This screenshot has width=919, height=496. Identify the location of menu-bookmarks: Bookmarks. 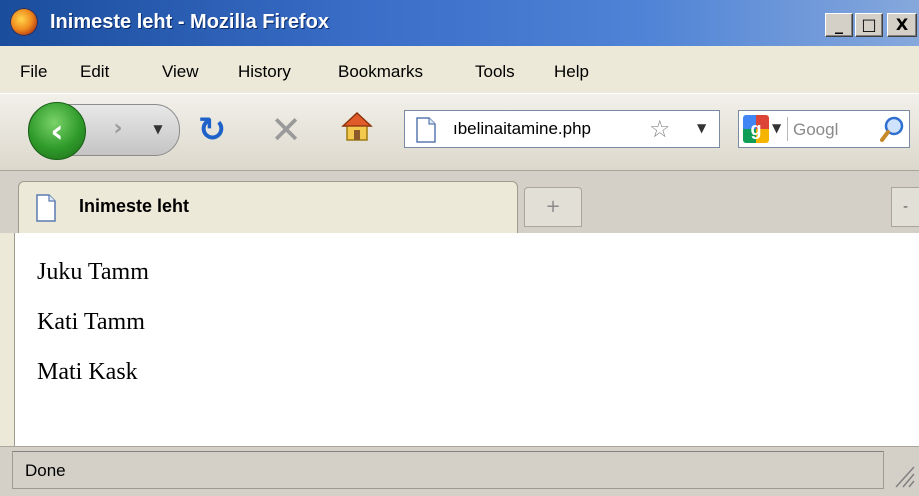
(380, 72).